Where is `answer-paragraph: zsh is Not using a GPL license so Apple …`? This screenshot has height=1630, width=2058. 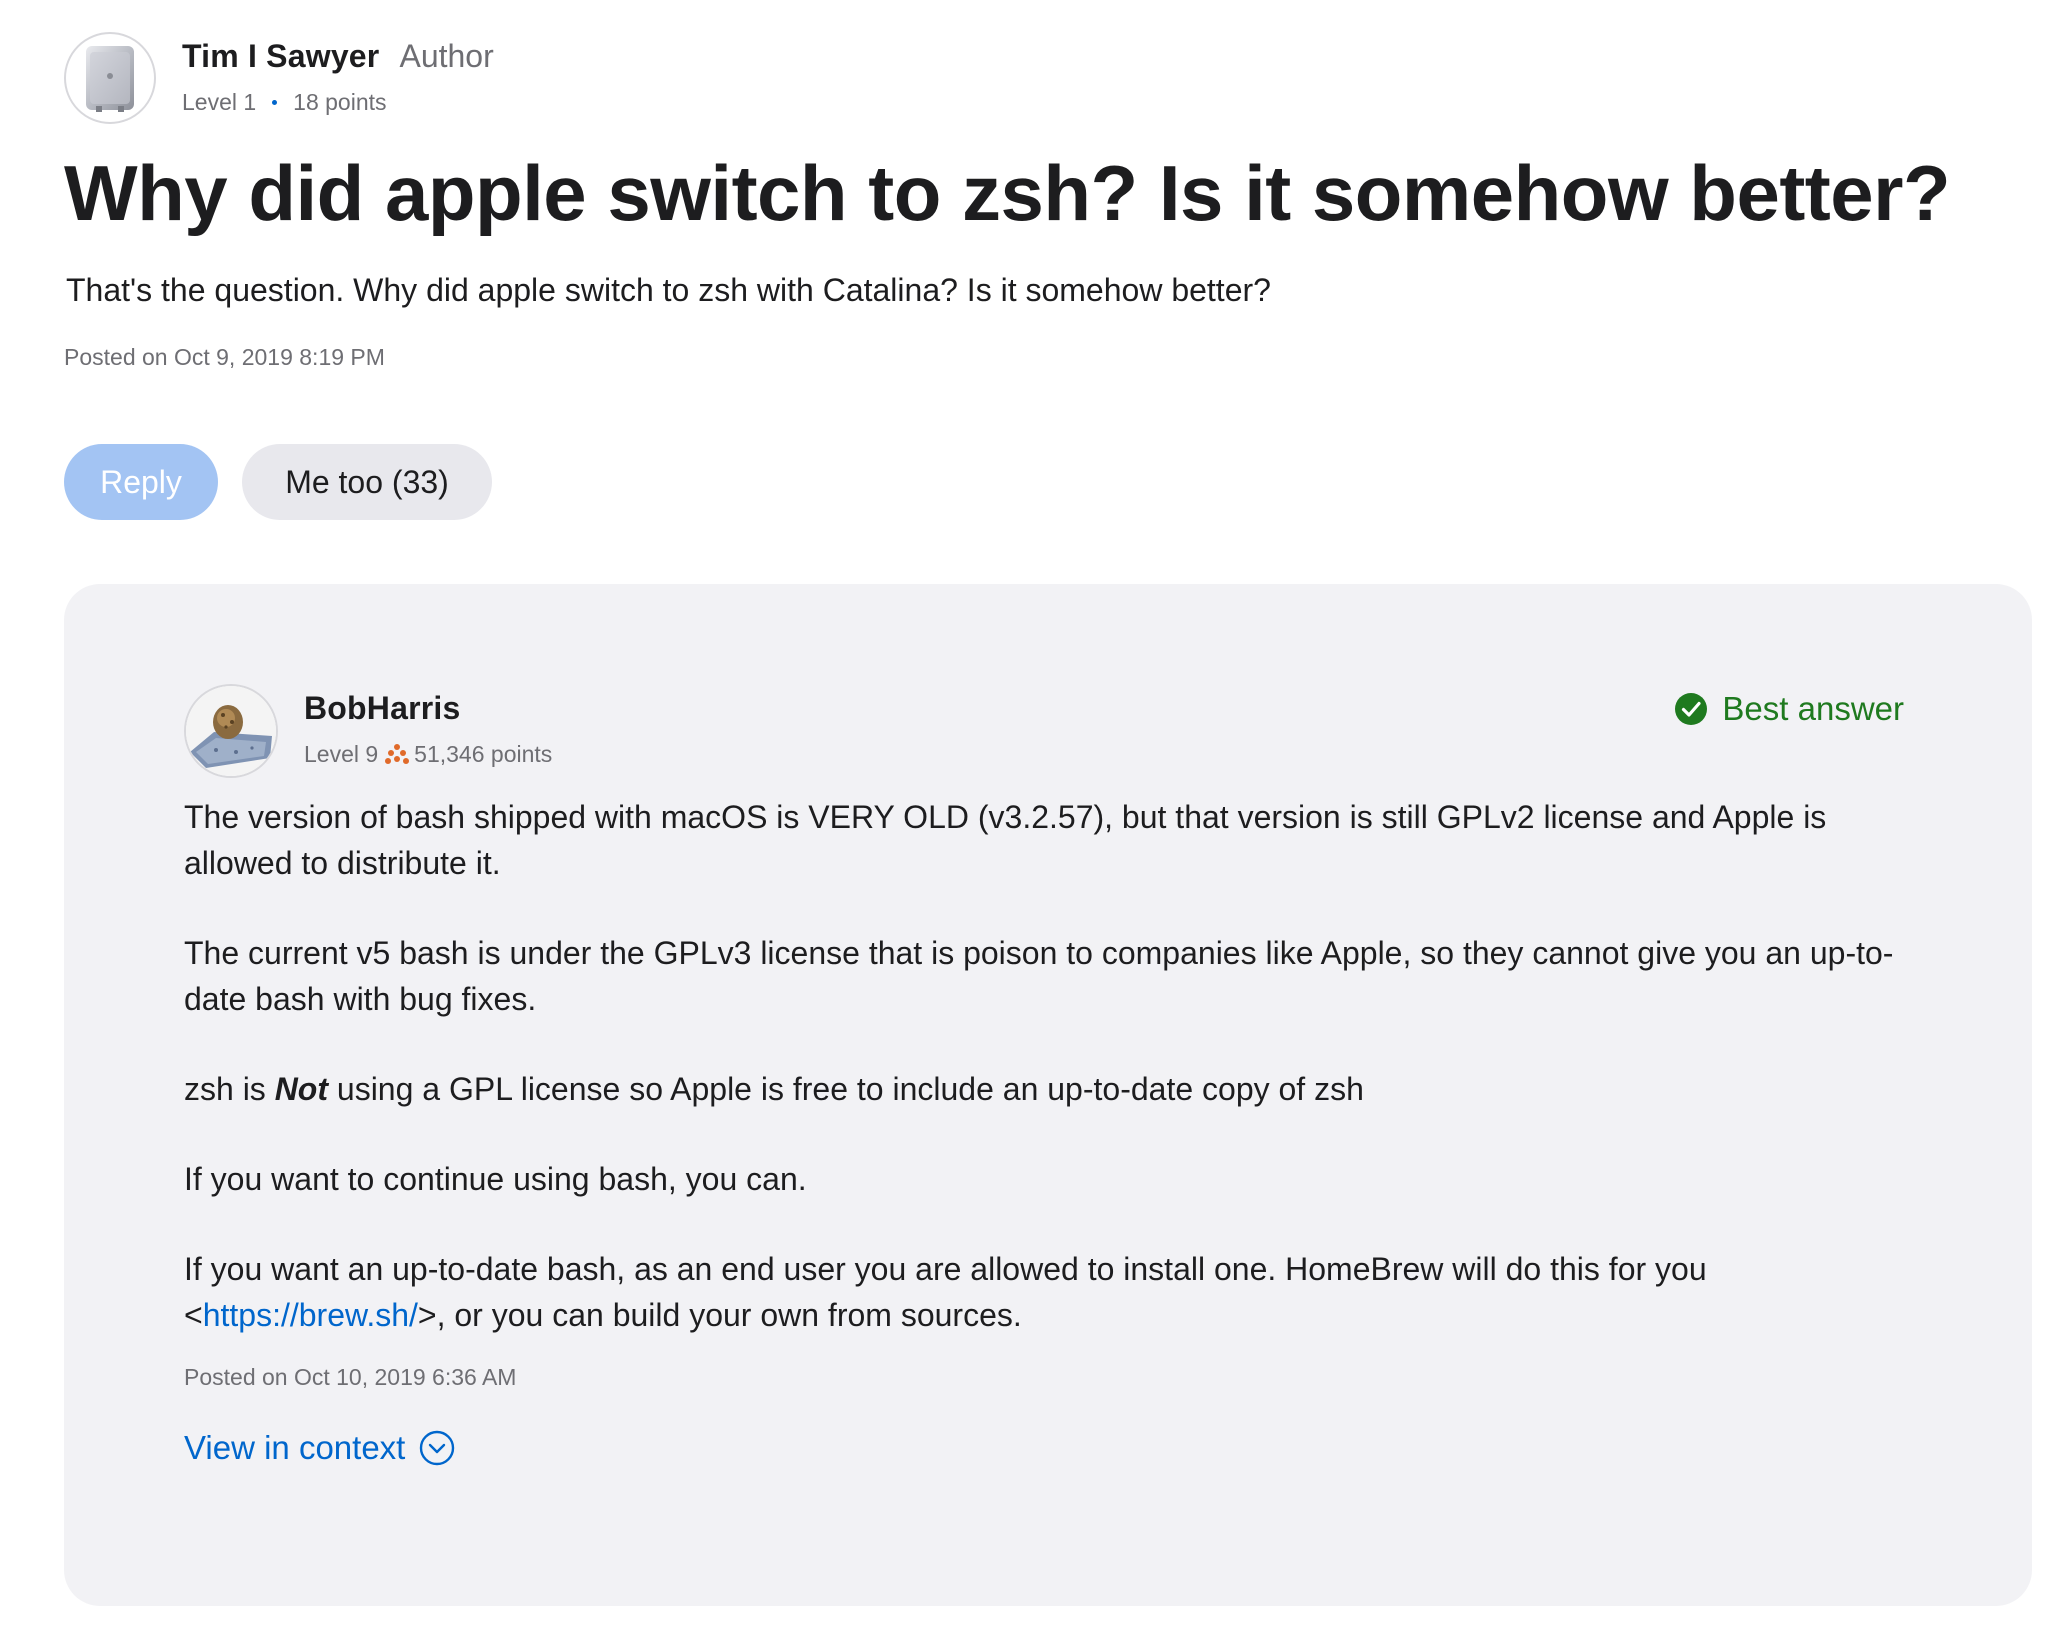 answer-paragraph: zsh is Not using a GPL license so Apple … is located at coordinates (1044, 1089).